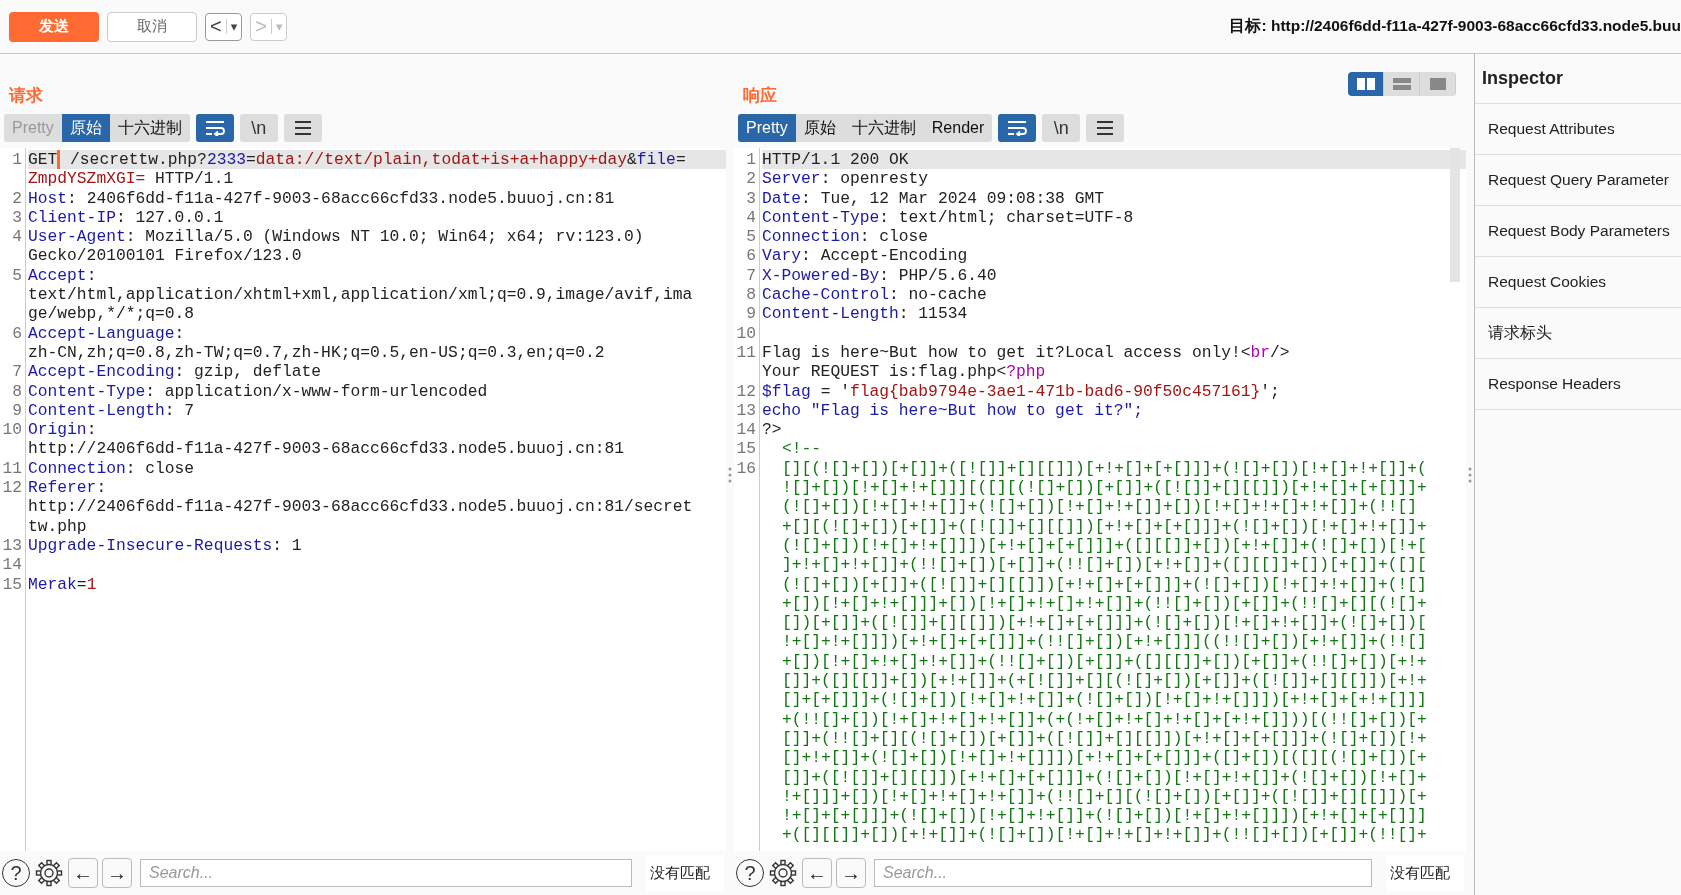 This screenshot has height=895, width=1681. I want to click on menu-icon, so click(1105, 128).